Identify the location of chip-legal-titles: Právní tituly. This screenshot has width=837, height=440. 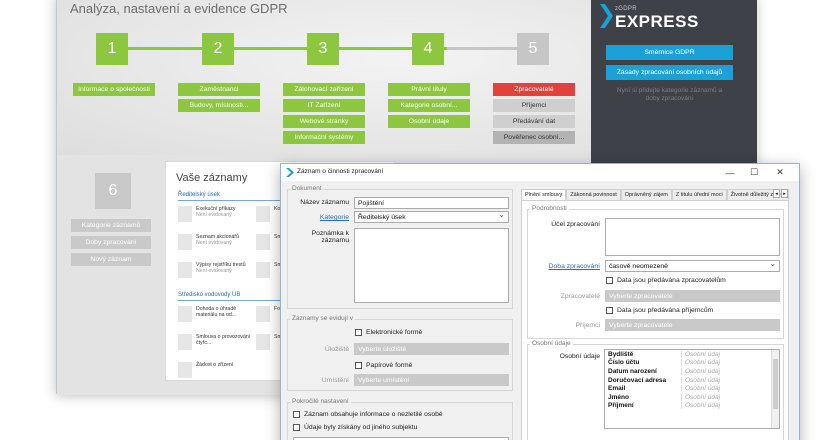
(429, 89).